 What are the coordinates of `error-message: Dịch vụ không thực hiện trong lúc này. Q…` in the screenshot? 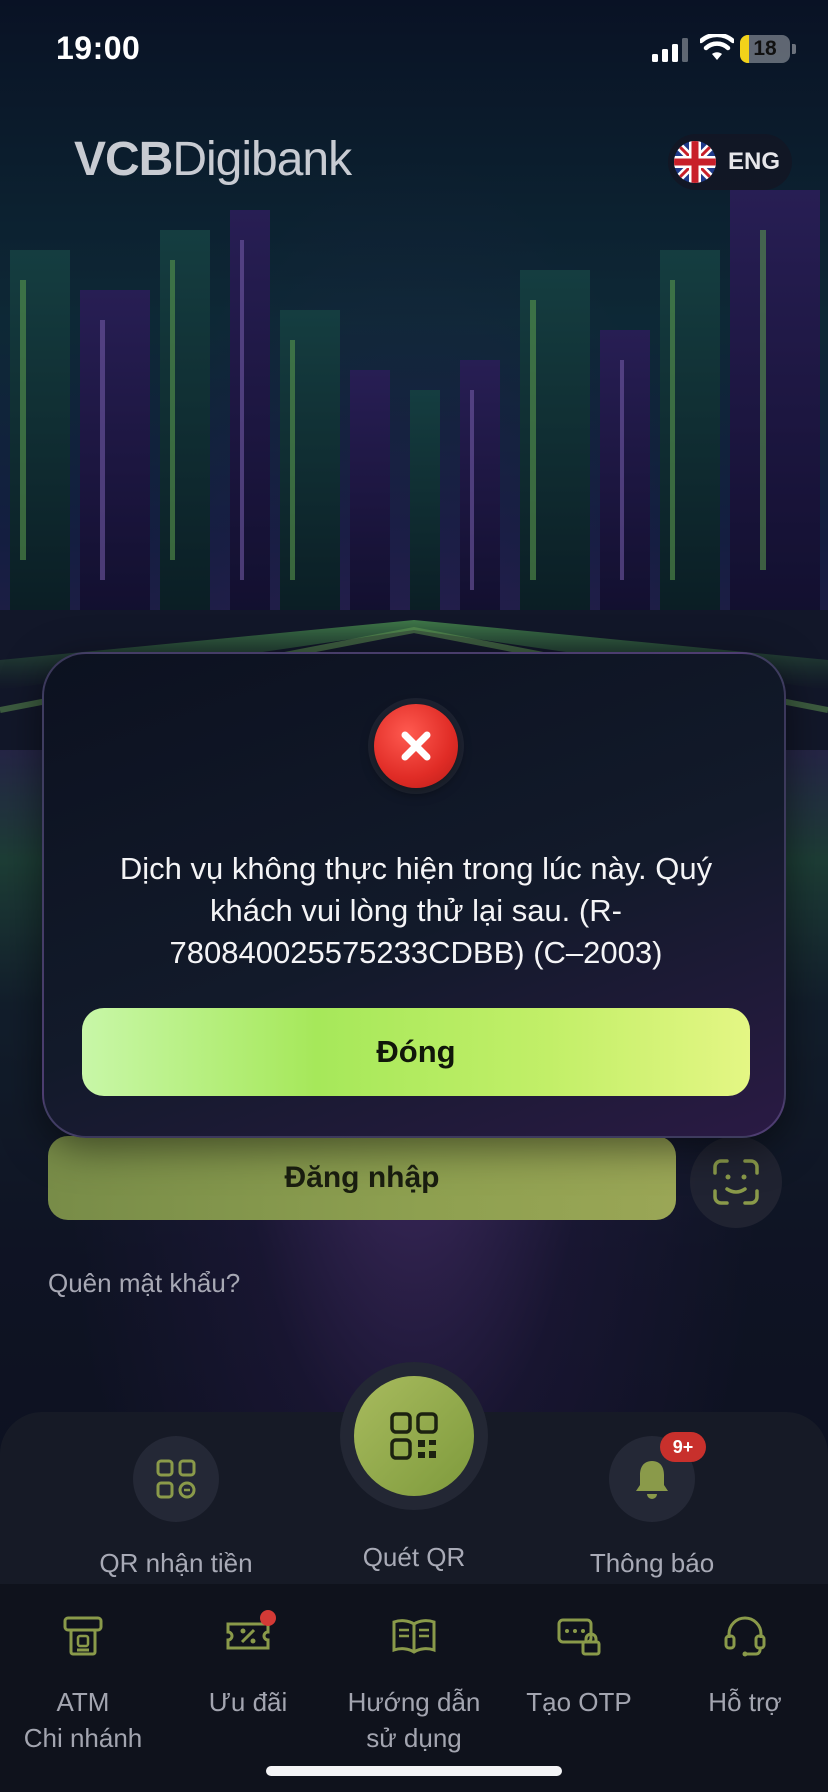 It's located at (416, 910).